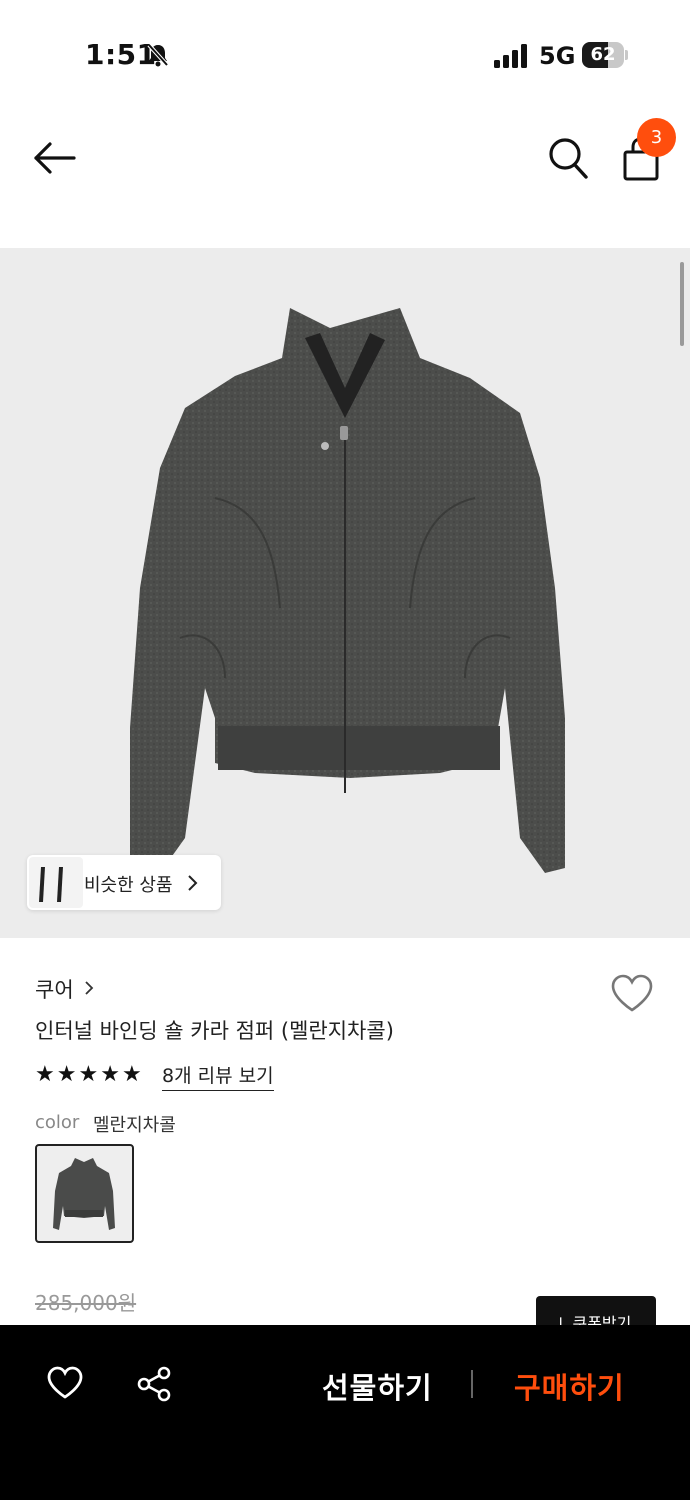  What do you see at coordinates (345, 55) in the screenshot?
I see `status-bar: 1:51 5G 62` at bounding box center [345, 55].